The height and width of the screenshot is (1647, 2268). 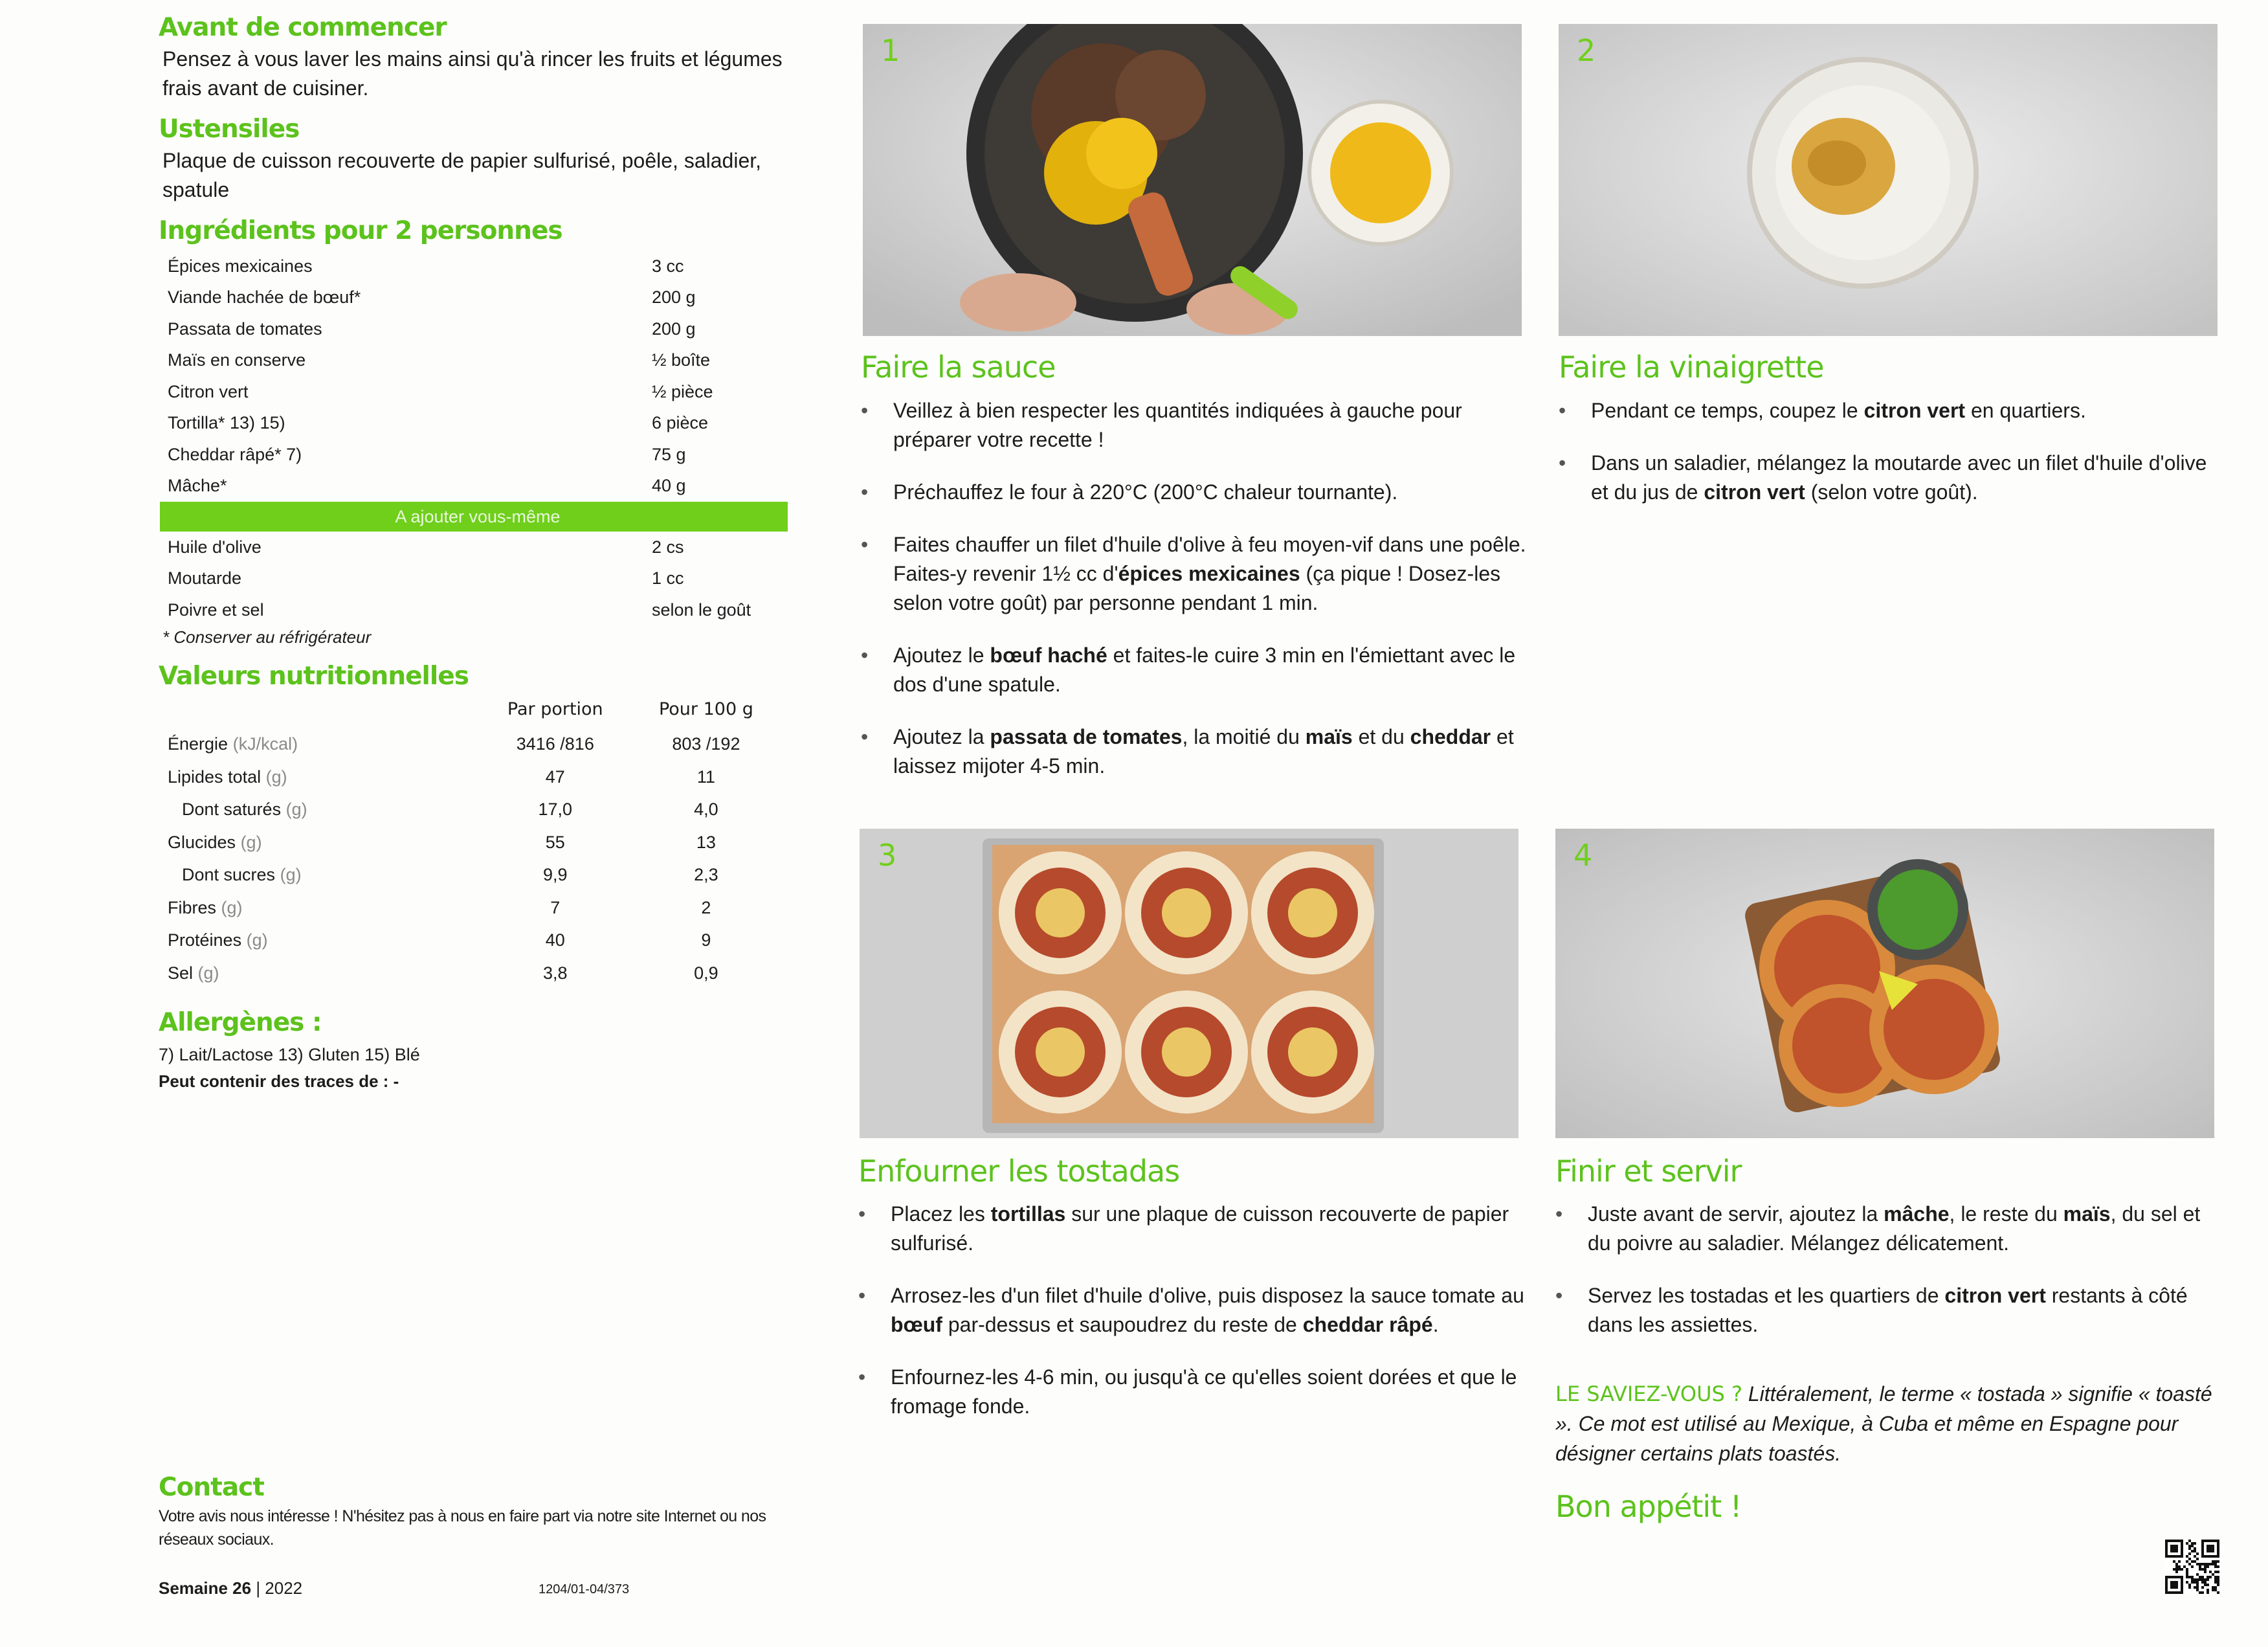 I want to click on nutrient-per-100g: 9, so click(x=706, y=940).